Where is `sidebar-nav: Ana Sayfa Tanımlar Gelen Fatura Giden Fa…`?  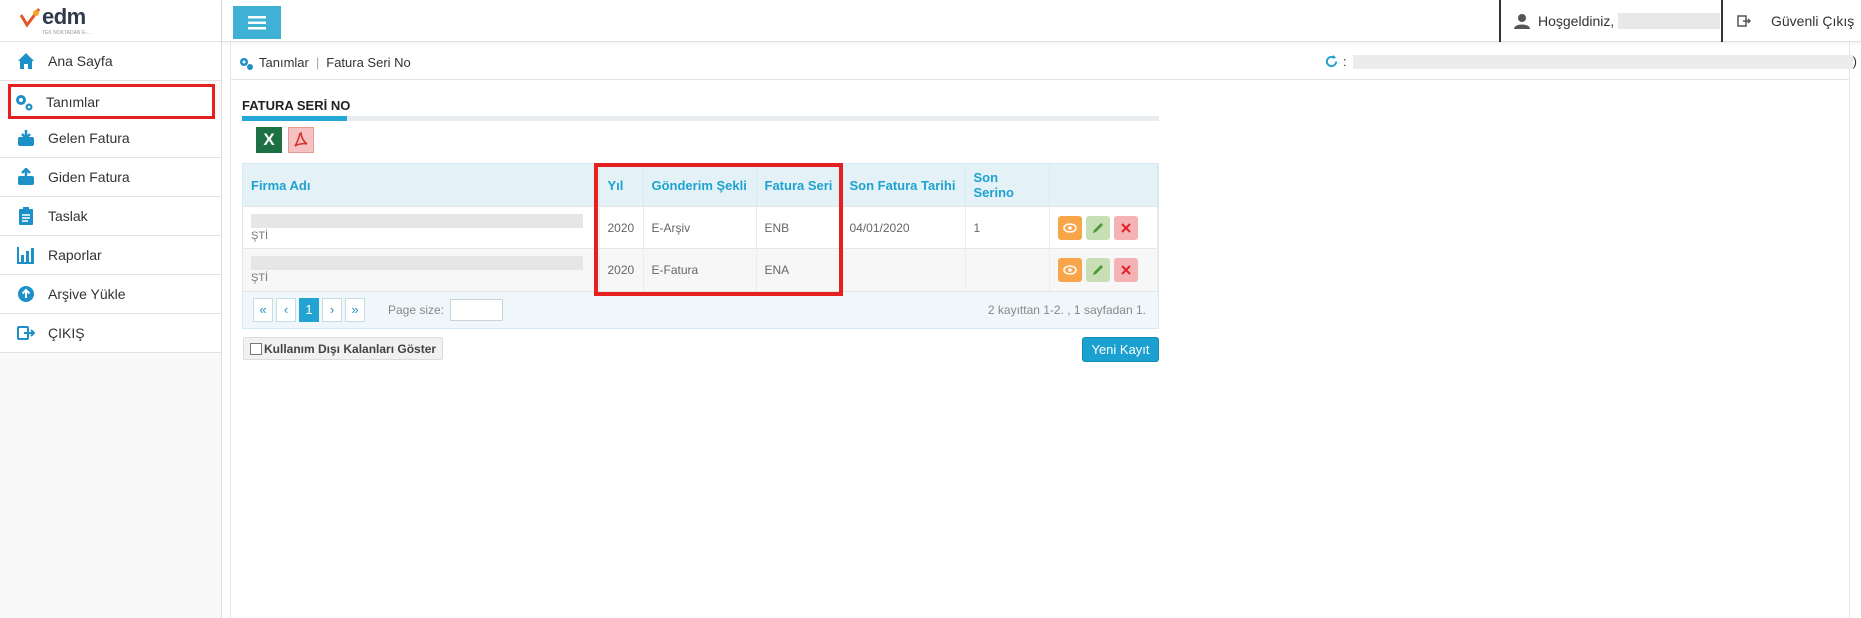 sidebar-nav: Ana Sayfa Tanımlar Gelen Fatura Giden Fa… is located at coordinates (110, 197).